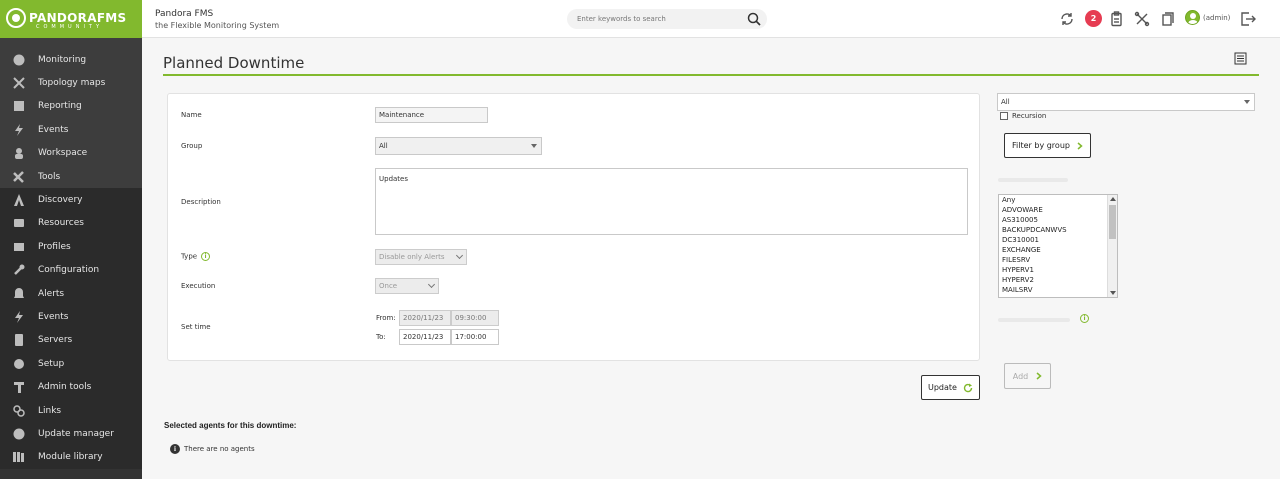 The height and width of the screenshot is (479, 1280). Describe the element at coordinates (191, 115) in the screenshot. I see `name-label: Name` at that location.